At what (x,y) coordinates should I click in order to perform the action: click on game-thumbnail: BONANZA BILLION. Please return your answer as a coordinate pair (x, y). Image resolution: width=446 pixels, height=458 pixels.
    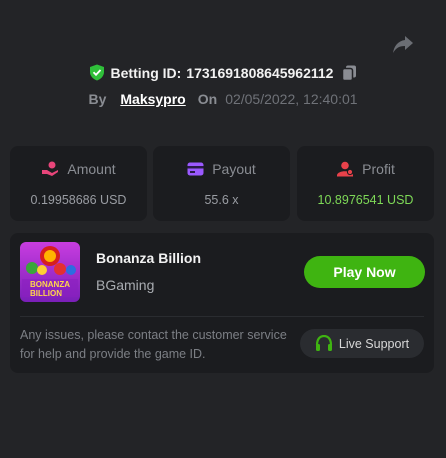
    Looking at the image, I should click on (50, 272).